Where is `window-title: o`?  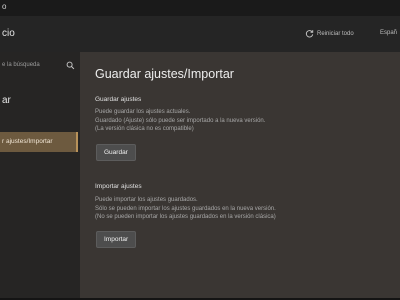
window-title: o is located at coordinates (4, 6).